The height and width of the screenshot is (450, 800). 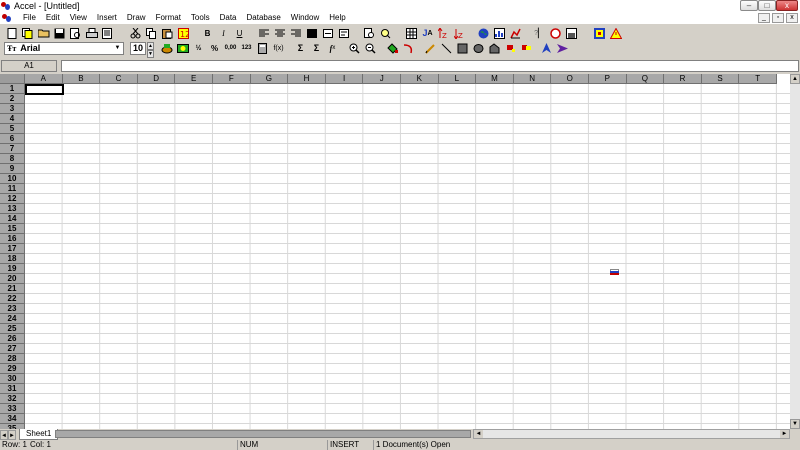 I want to click on new-icon, so click(x=11, y=33).